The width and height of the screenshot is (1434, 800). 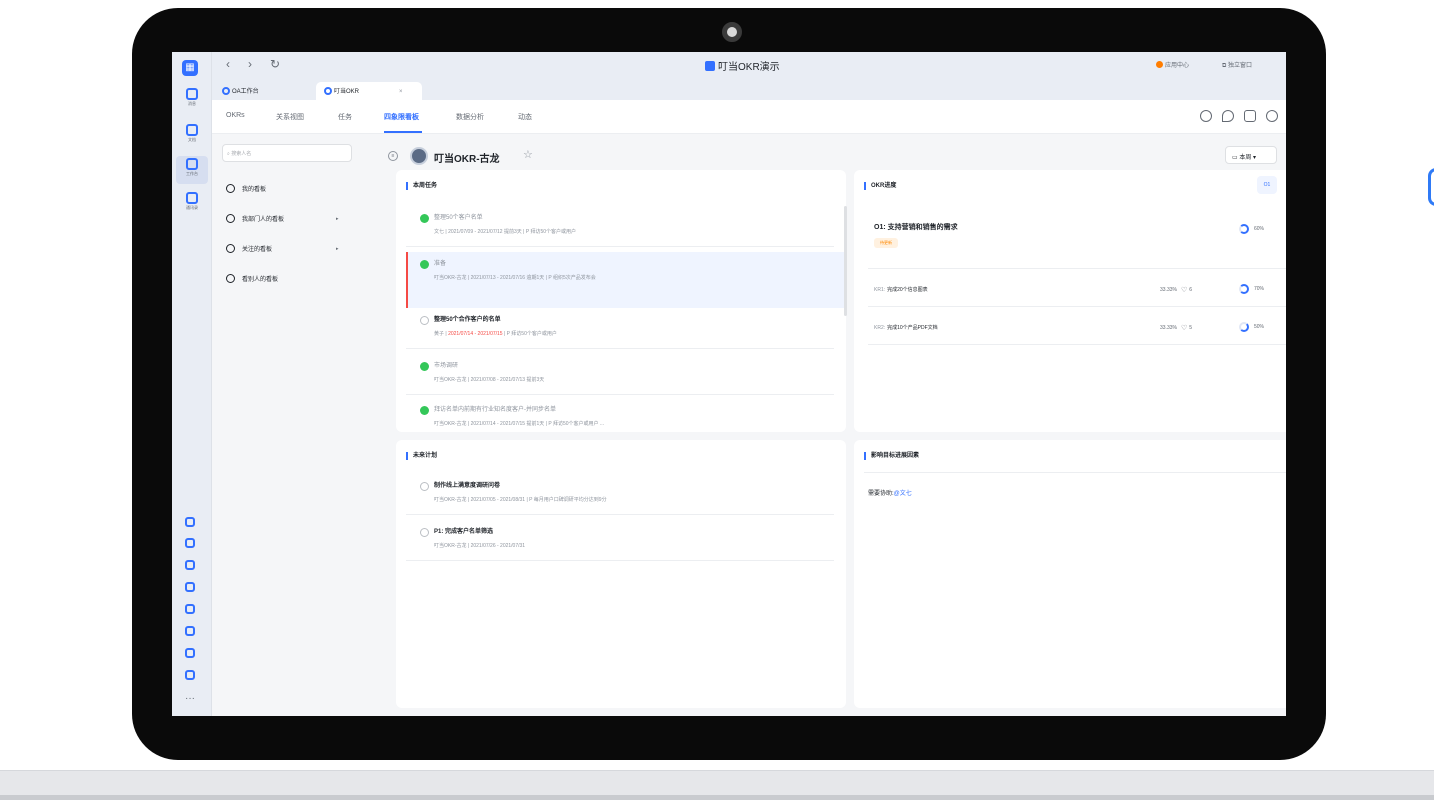 I want to click on window-title-text: 叮当OKR演示, so click(x=749, y=67).